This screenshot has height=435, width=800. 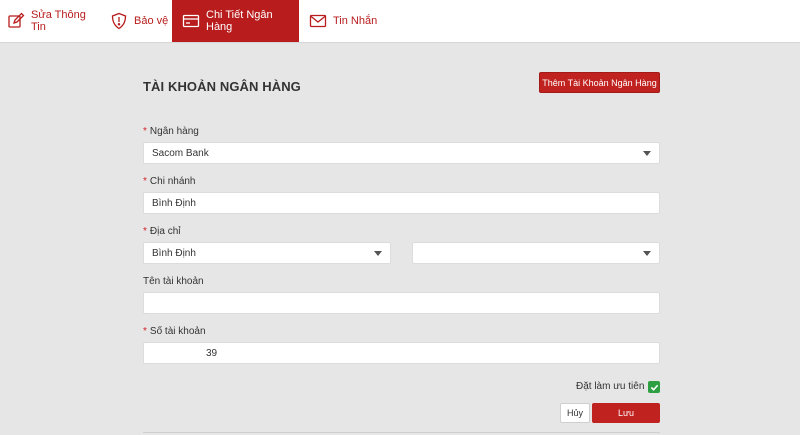 What do you see at coordinates (173, 281) in the screenshot?
I see `account-name-label: Tên tài khoản` at bounding box center [173, 281].